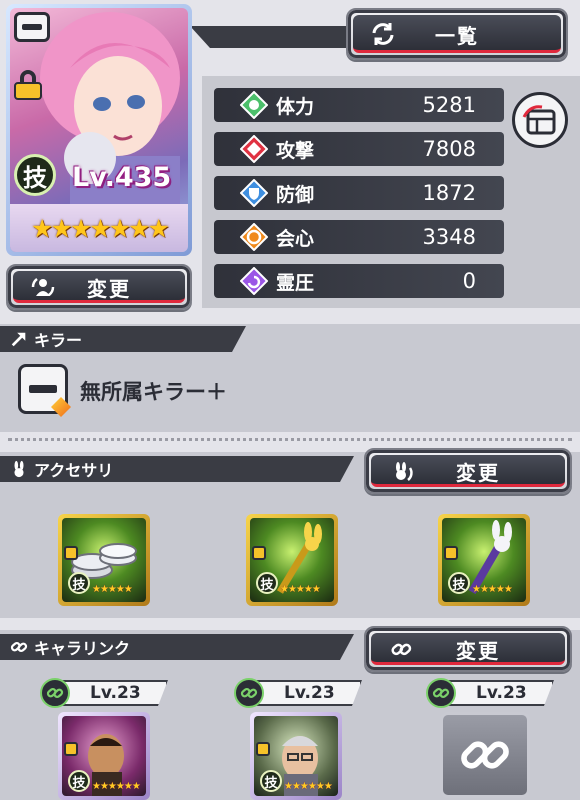 This screenshot has width=580, height=800. I want to click on unaffiliated-killer-icon, so click(44, 390).